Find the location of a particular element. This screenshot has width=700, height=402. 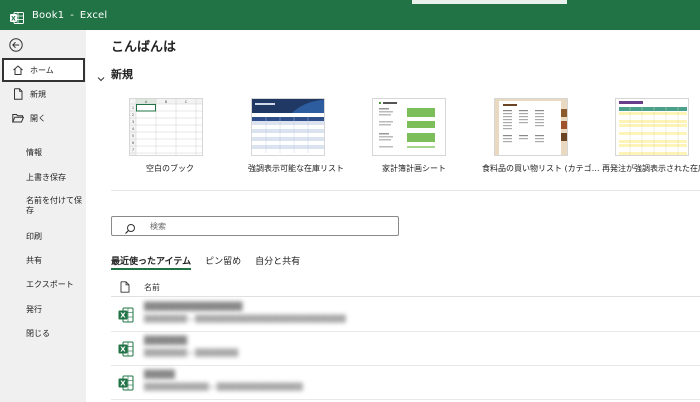

search-input is located at coordinates (260, 226).